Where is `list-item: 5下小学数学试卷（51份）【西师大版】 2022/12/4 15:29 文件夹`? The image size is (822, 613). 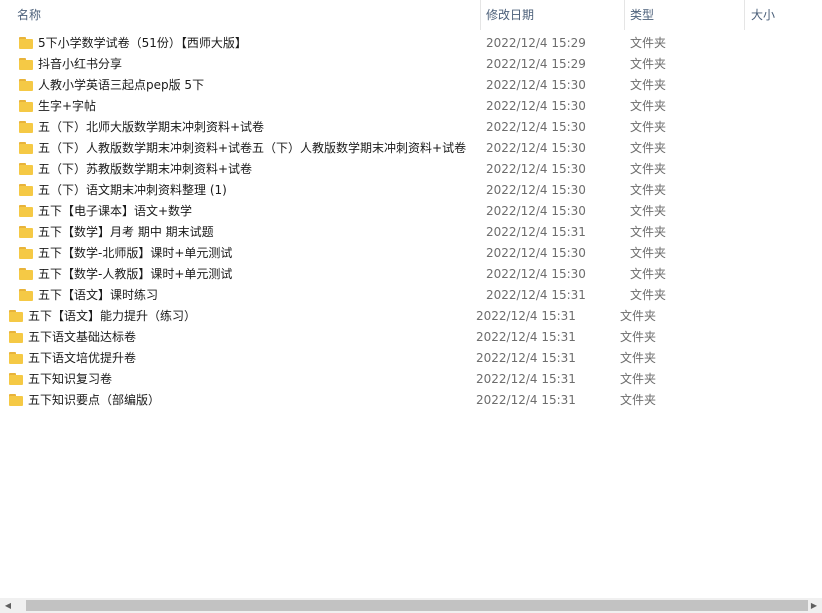
list-item: 5下小学数学试卷（51份）【西师大版】 2022/12/4 15:29 文件夹 is located at coordinates (411, 43).